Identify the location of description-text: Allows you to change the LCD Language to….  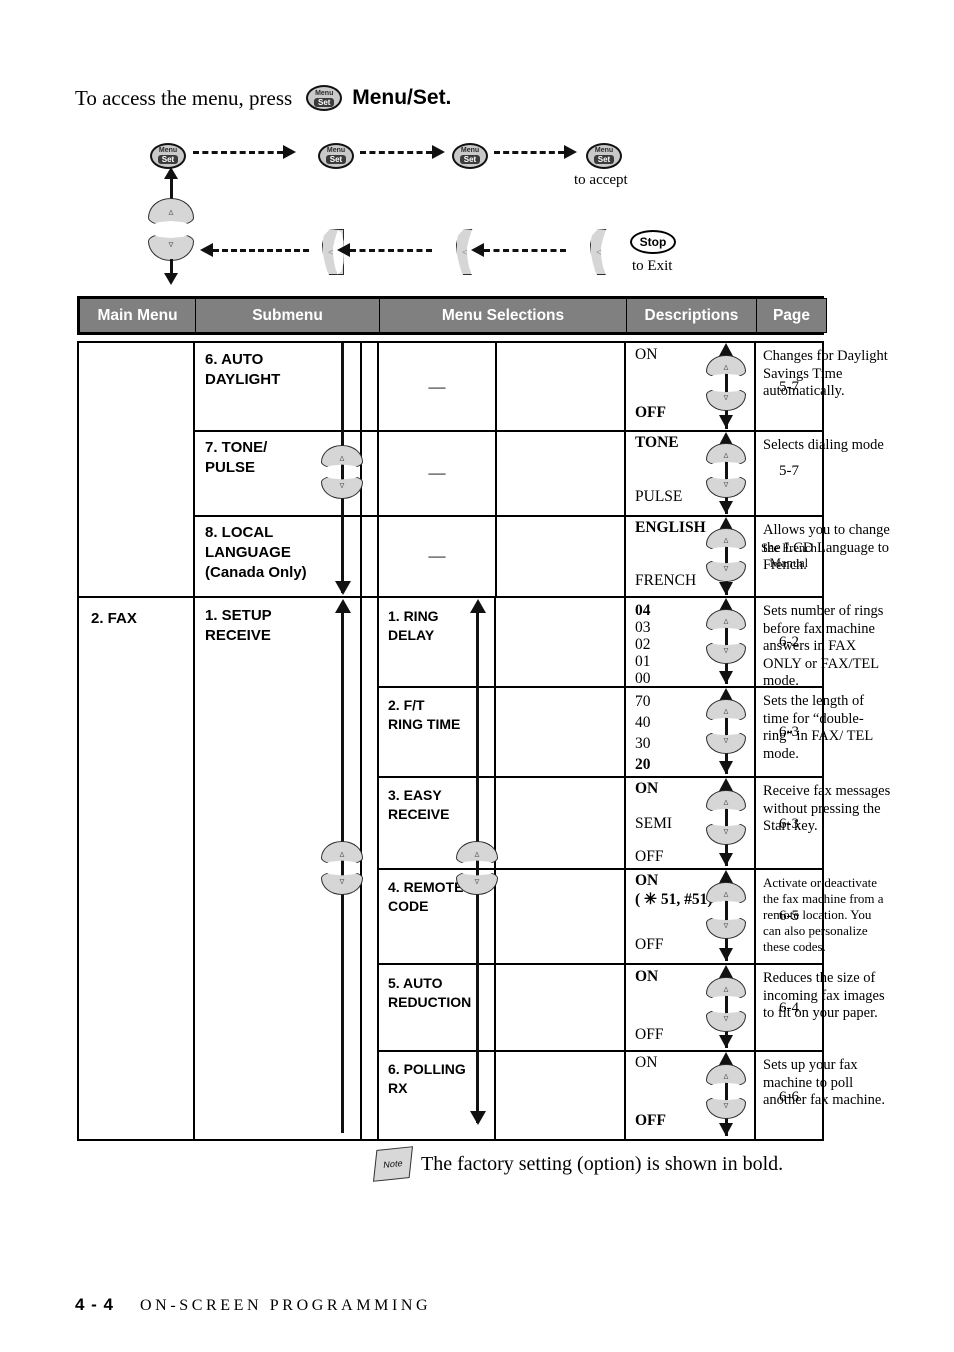
(826, 547).